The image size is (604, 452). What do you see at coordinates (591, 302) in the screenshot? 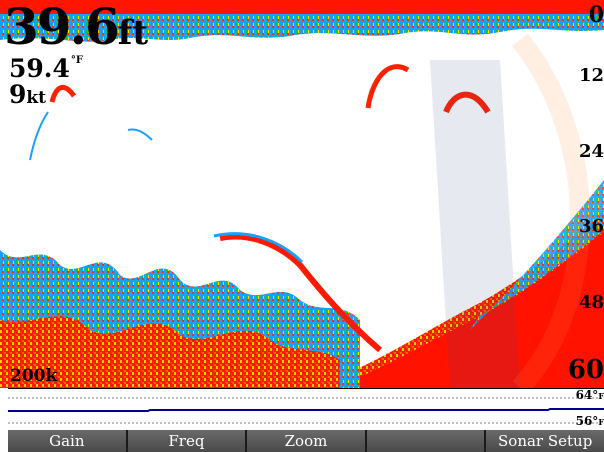
I see `depth-scale-label: 48` at bounding box center [591, 302].